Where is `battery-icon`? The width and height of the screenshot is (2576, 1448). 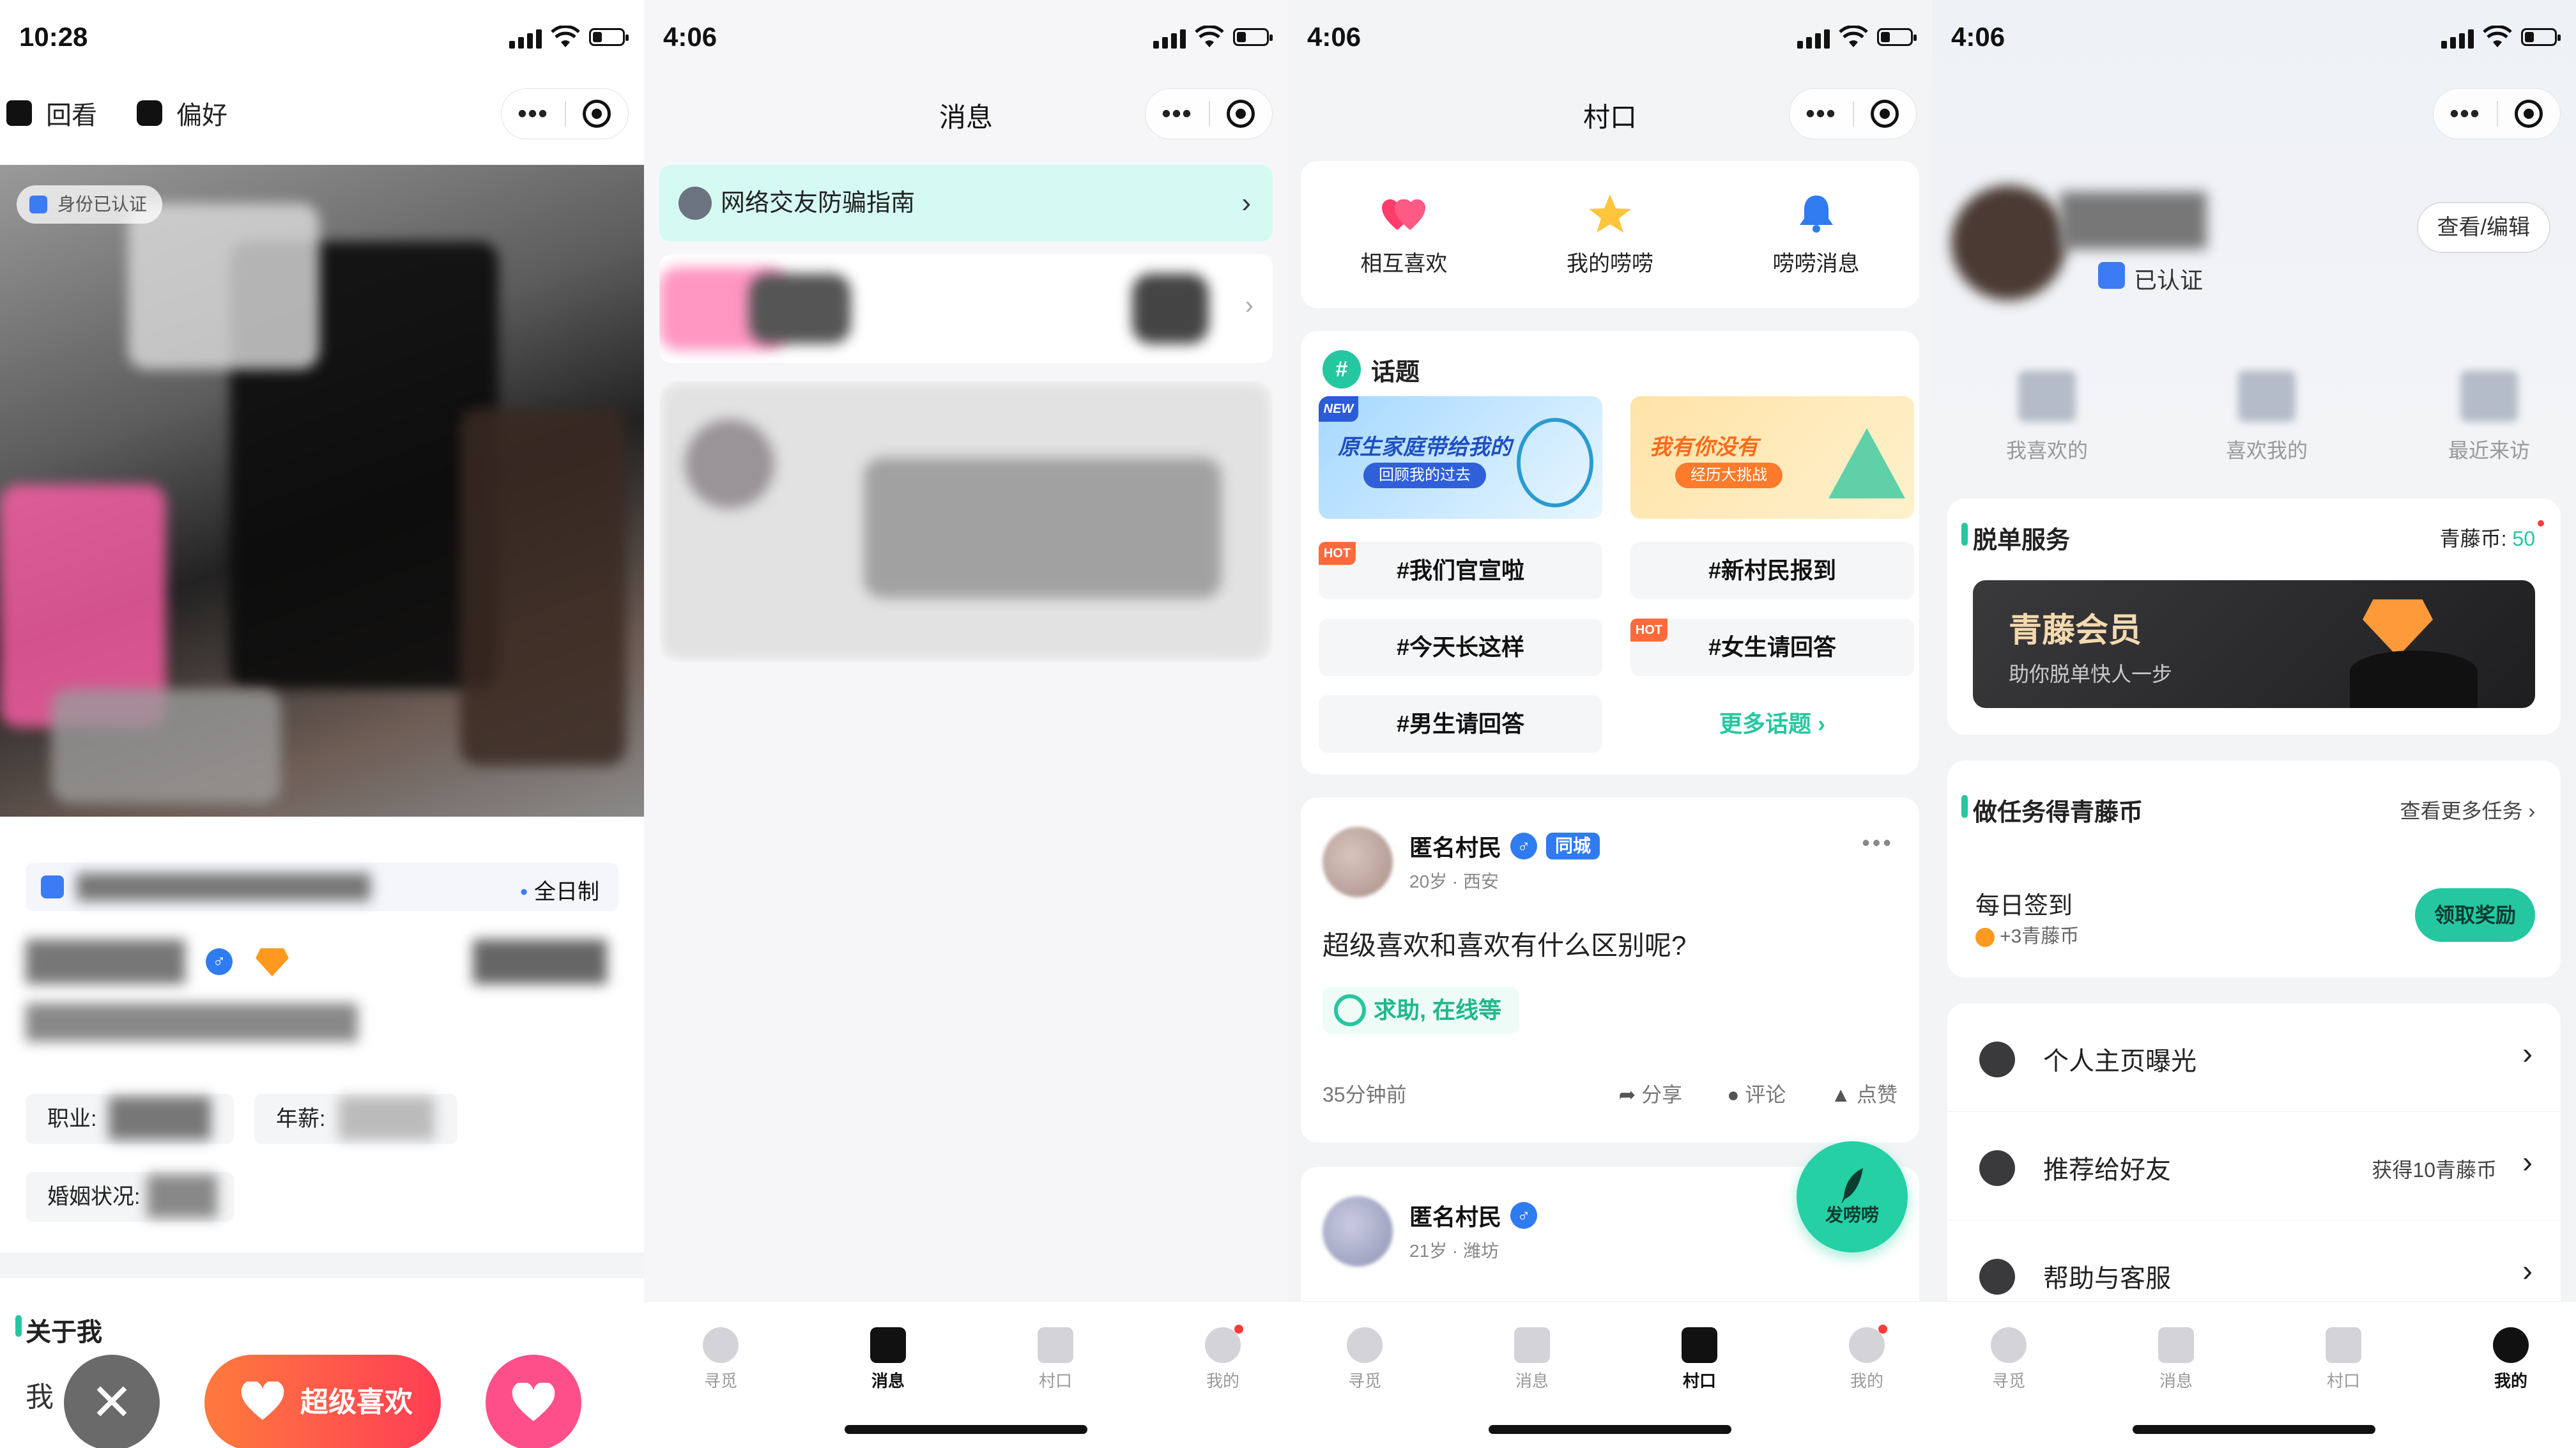 battery-icon is located at coordinates (1253, 37).